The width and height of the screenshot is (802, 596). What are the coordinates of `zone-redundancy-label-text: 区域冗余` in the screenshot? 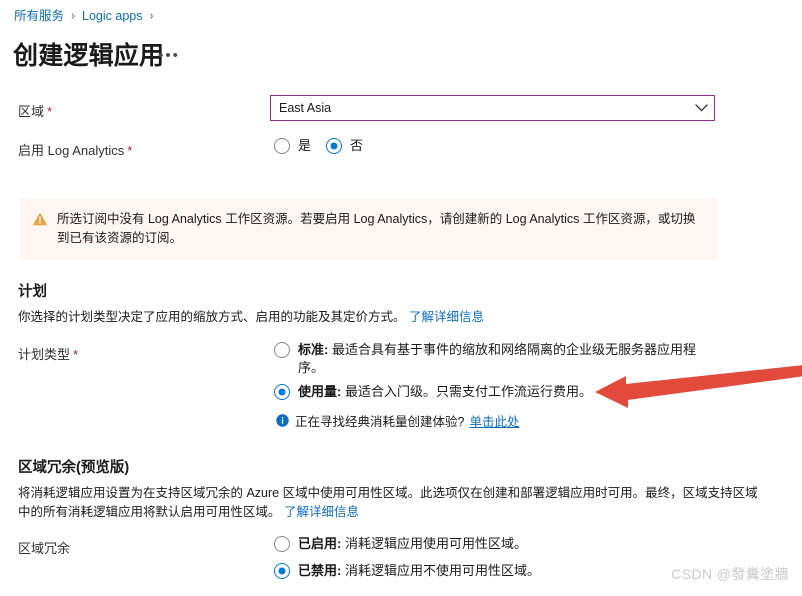 It's located at (44, 548).